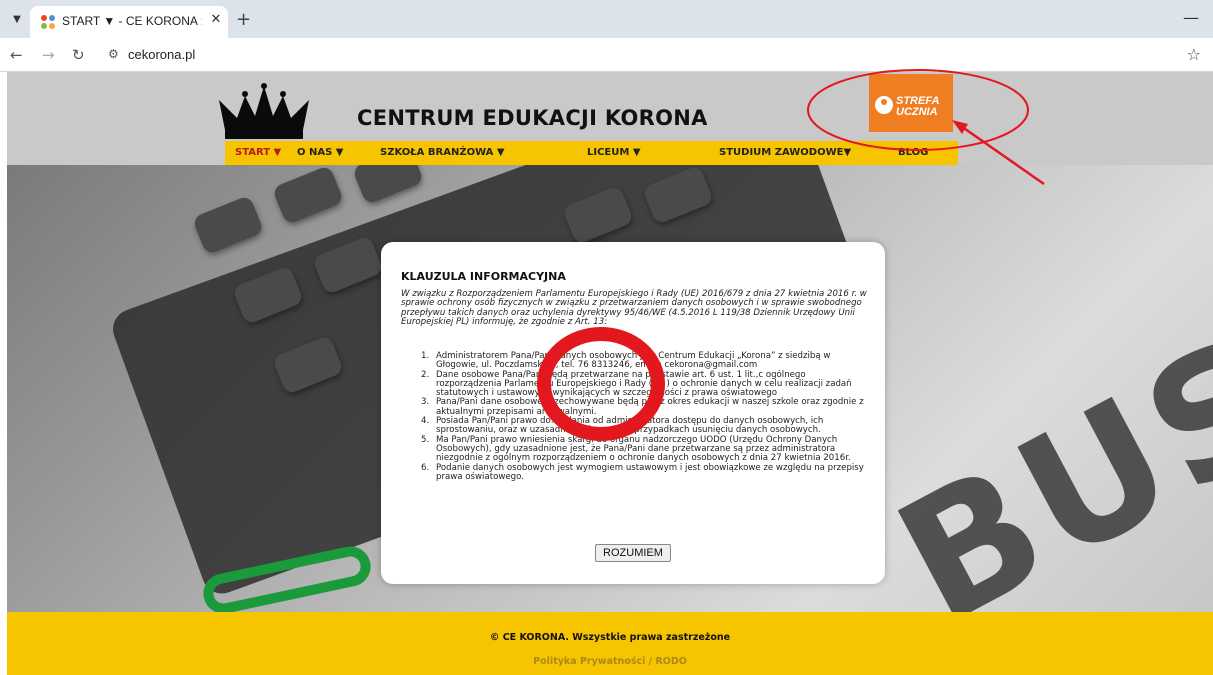 This screenshot has height=675, width=1213. What do you see at coordinates (425, 421) in the screenshot?
I see `list-number: 4.` at bounding box center [425, 421].